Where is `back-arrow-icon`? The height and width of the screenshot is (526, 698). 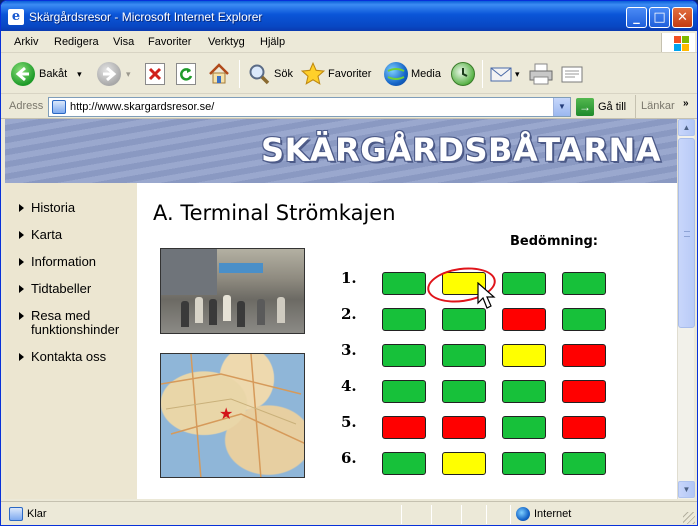
back-arrow-icon is located at coordinates (23, 74).